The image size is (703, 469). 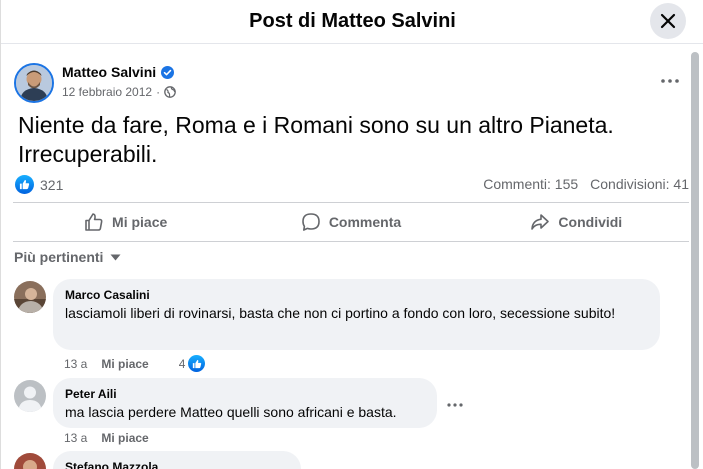 I want to click on globe-icon, so click(x=170, y=92).